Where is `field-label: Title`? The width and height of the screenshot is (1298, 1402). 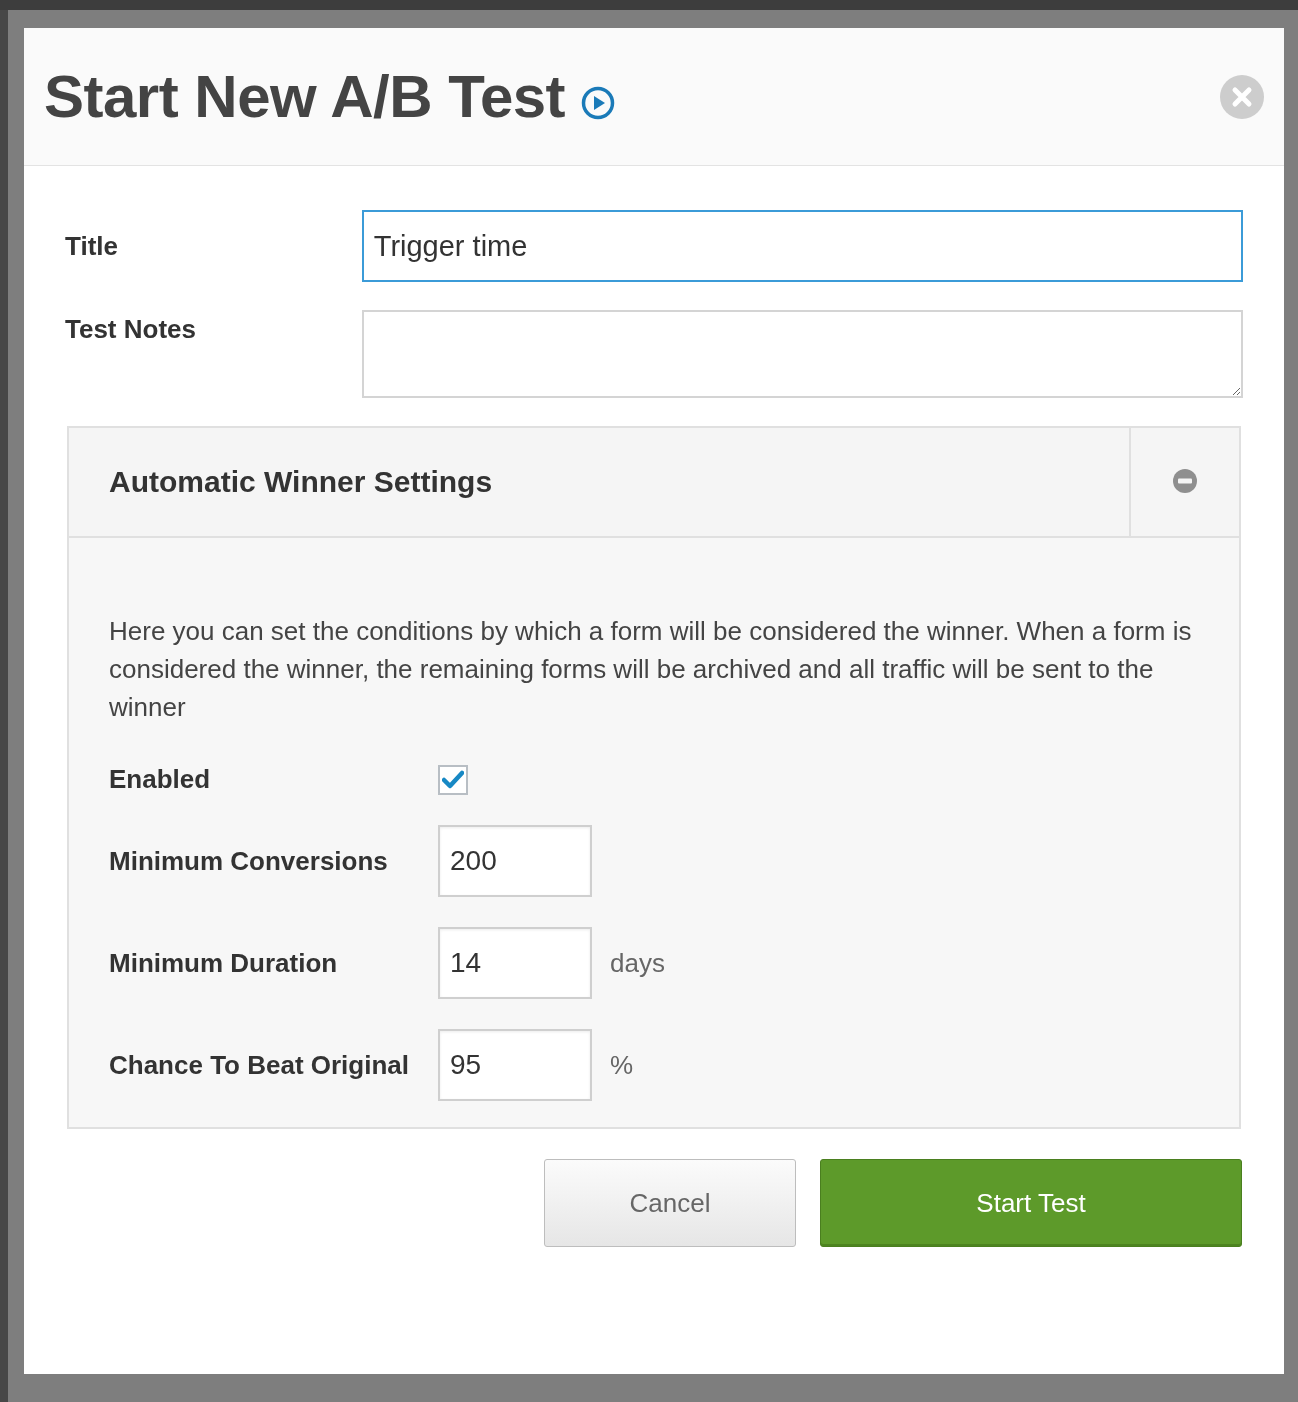 field-label: Title is located at coordinates (92, 246).